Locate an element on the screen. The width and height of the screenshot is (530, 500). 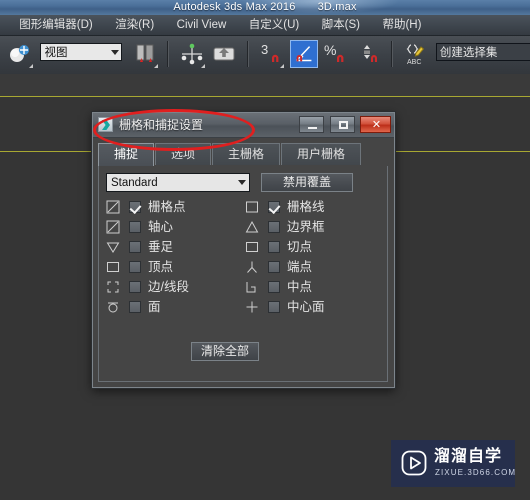
main-toolbar: 视图 3 % ABC 创建选择集 is located at coordinates (265, 55).